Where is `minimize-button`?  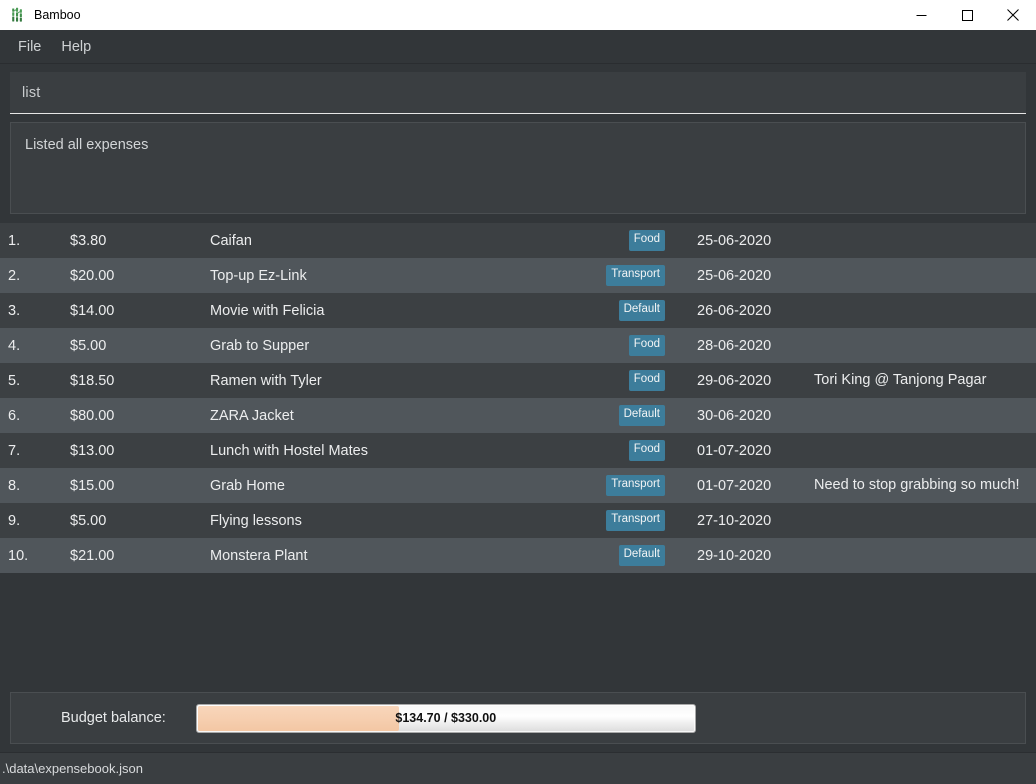
minimize-button is located at coordinates (921, 15).